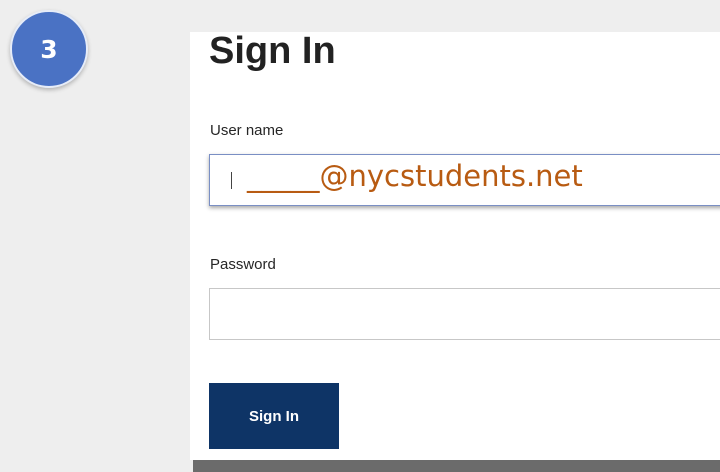  I want to click on step-number-badge: 3, so click(49, 49).